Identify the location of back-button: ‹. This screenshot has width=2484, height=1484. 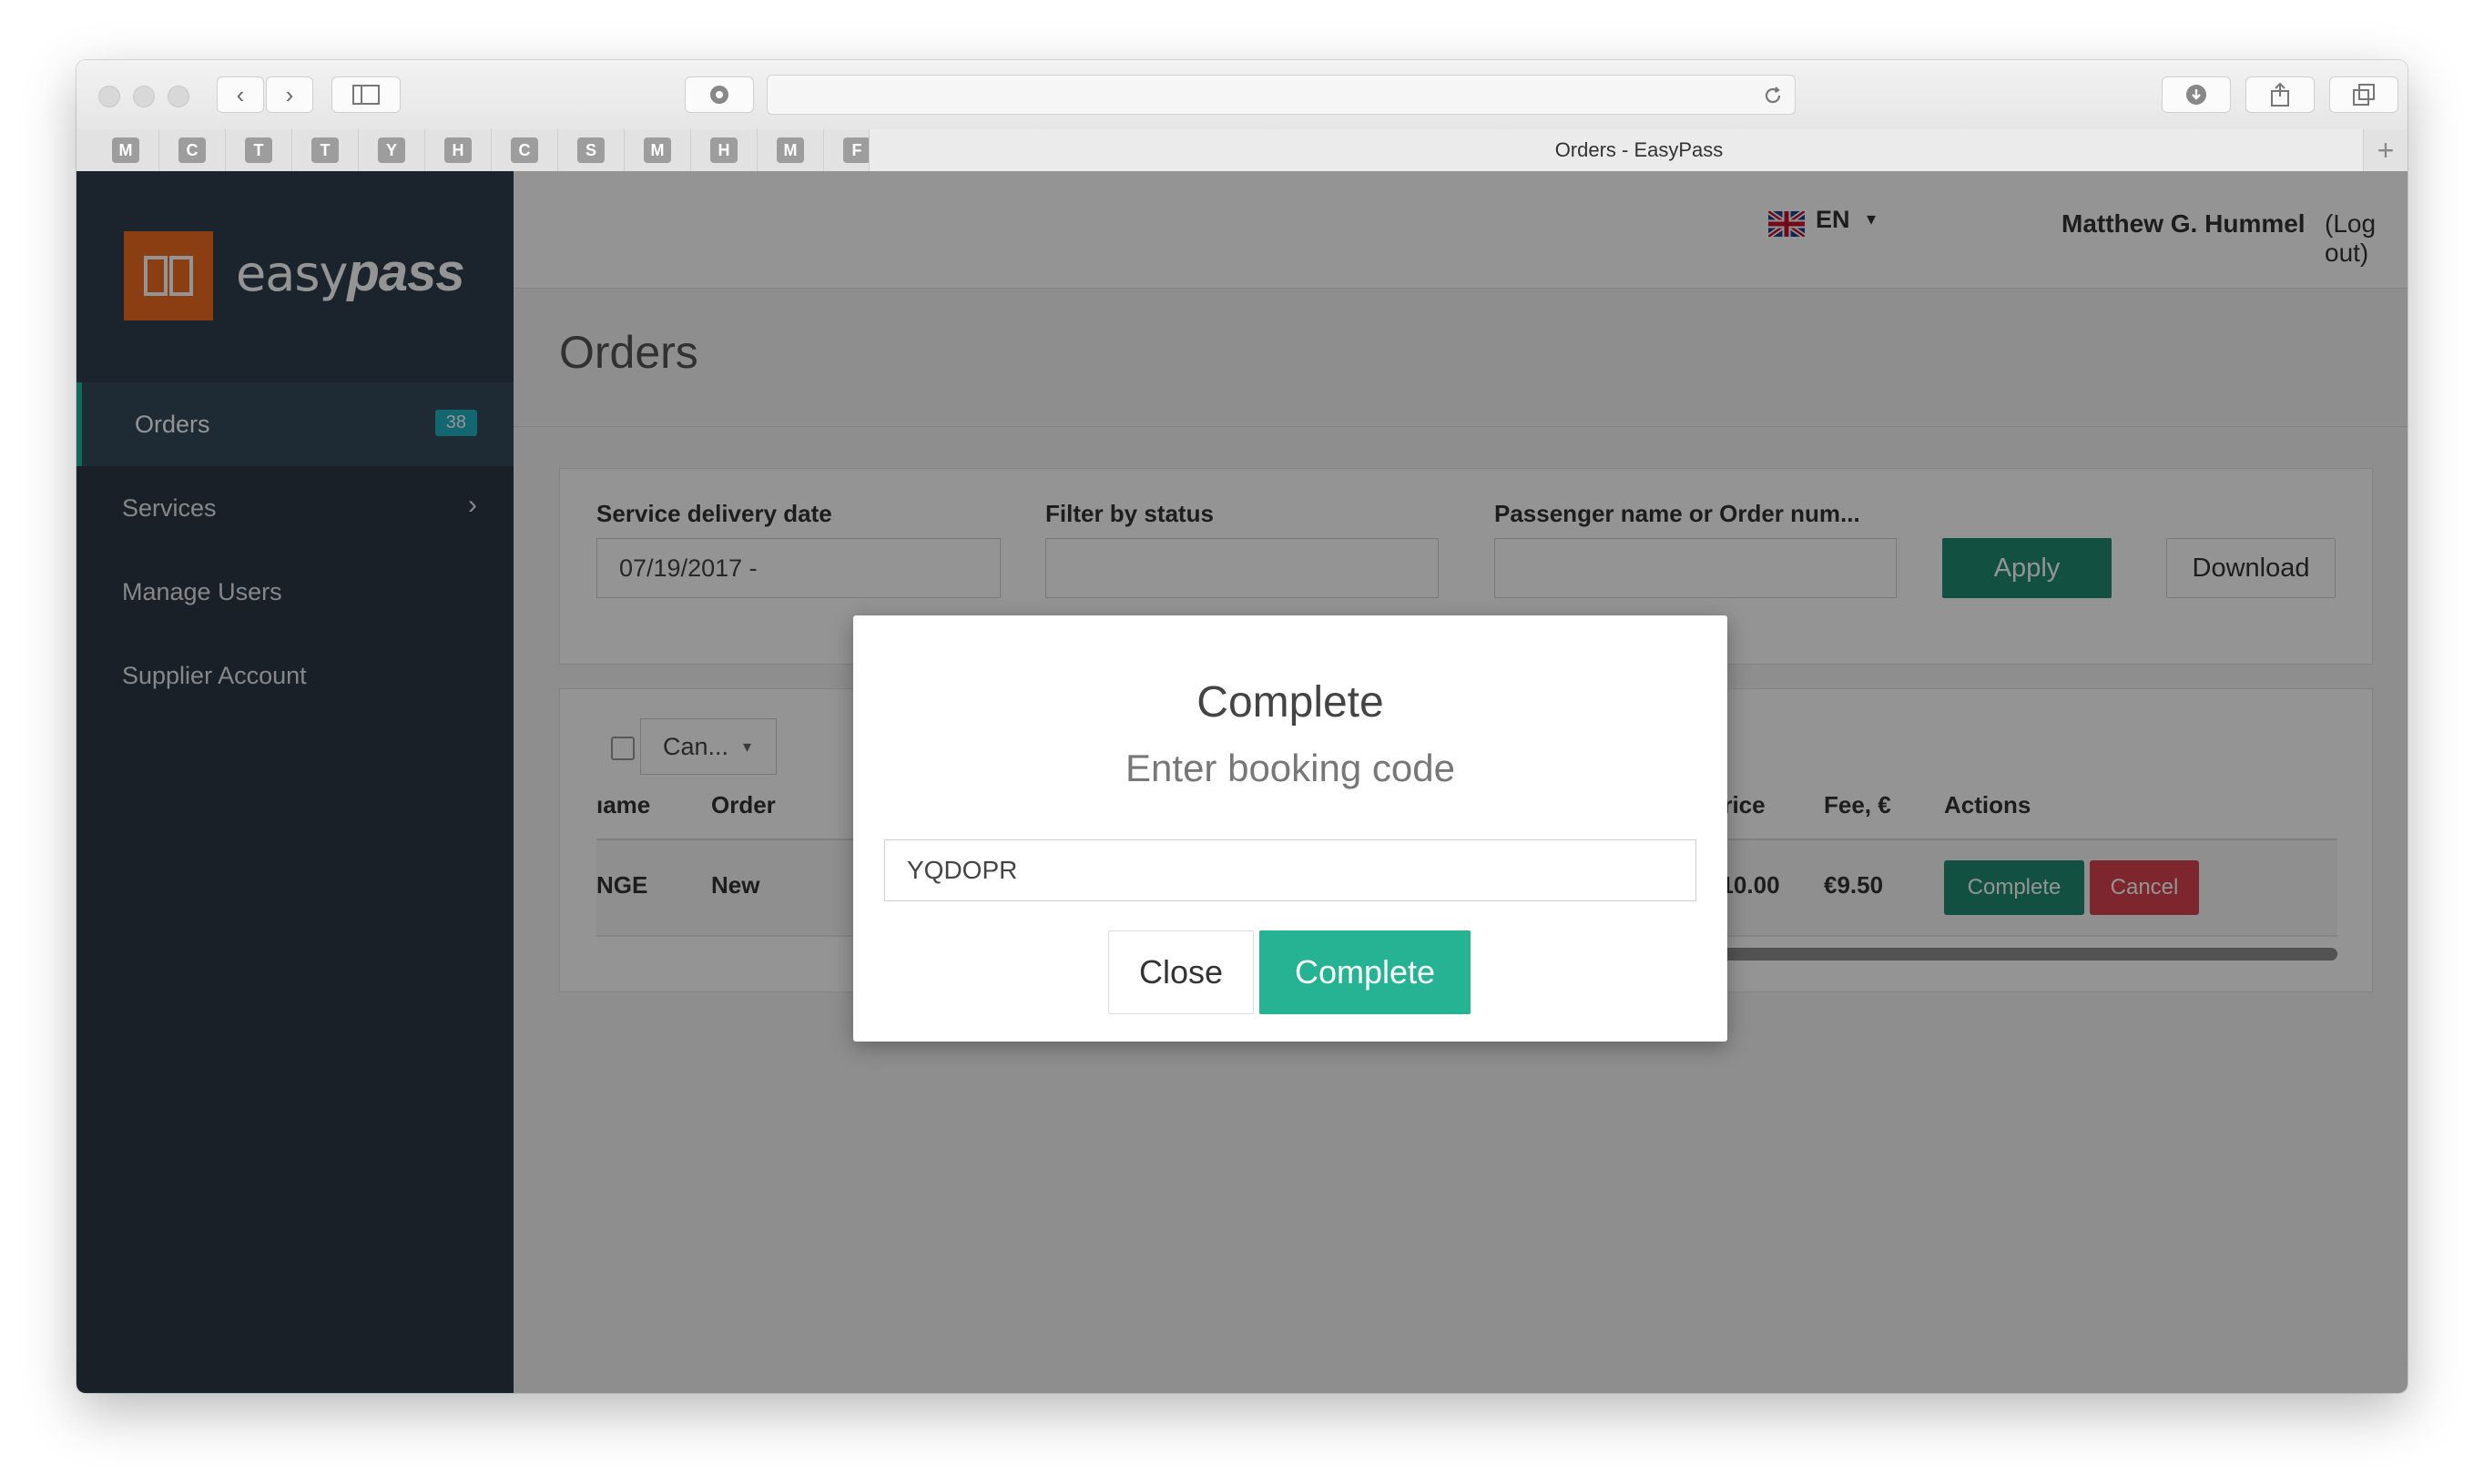
(240, 94).